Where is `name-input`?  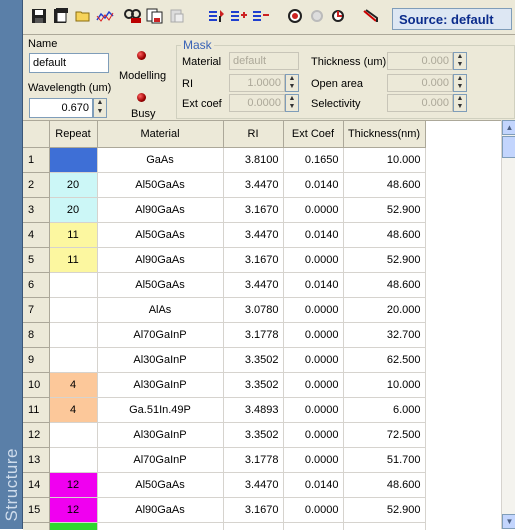
name-input is located at coordinates (69, 63).